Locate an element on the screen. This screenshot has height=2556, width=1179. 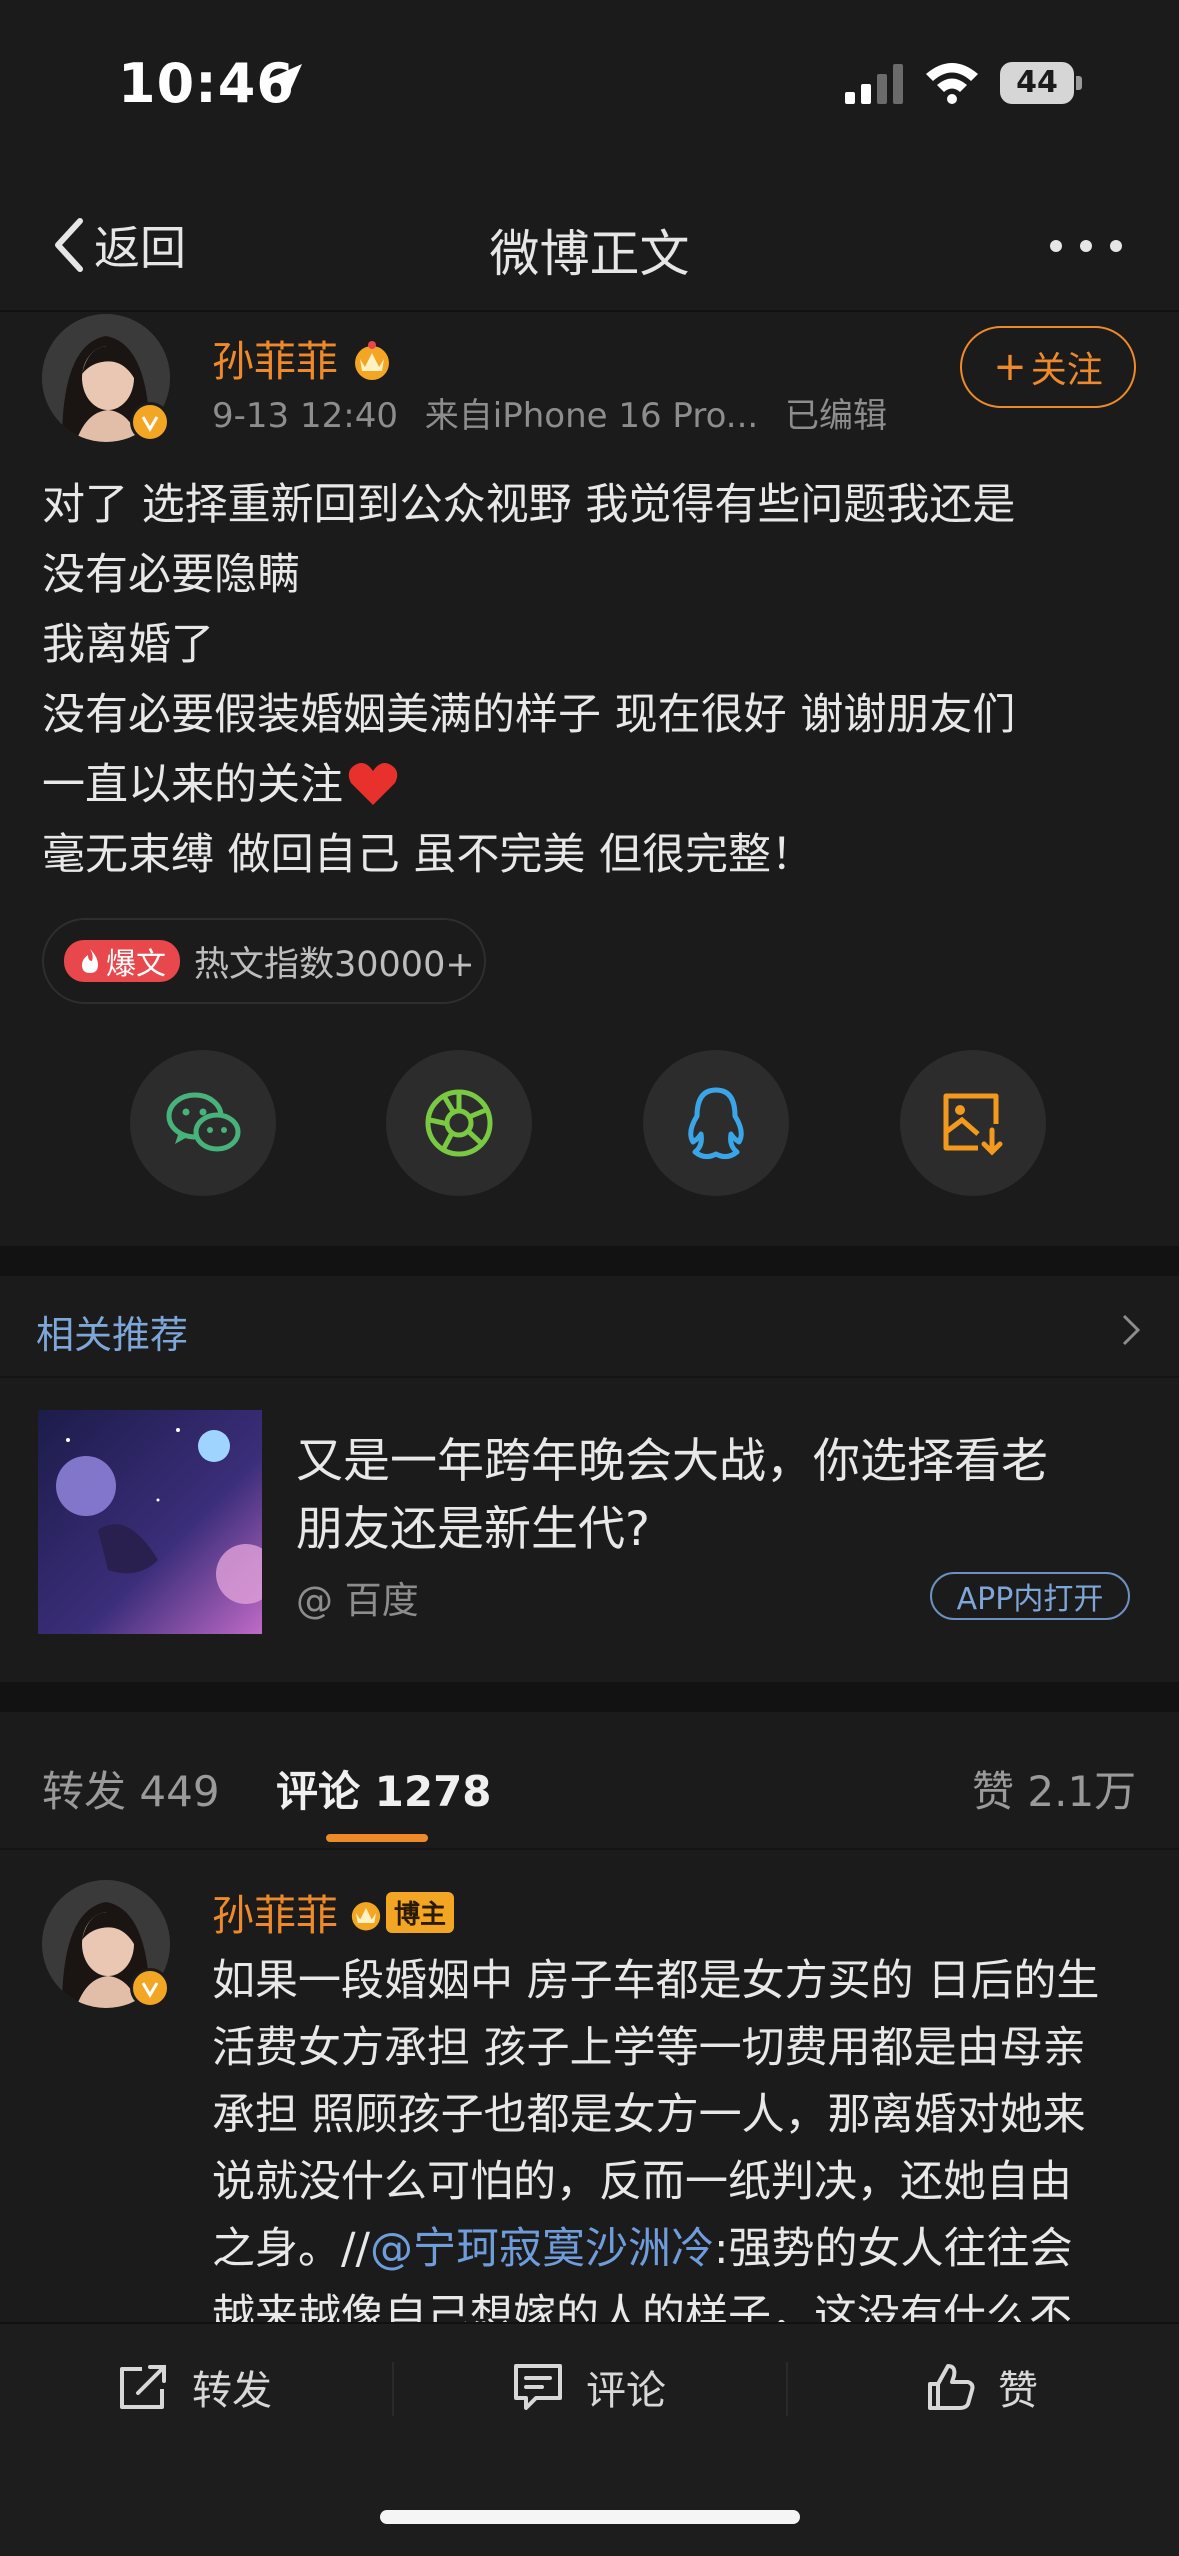
follow-button: + 关注 is located at coordinates (1048, 367).